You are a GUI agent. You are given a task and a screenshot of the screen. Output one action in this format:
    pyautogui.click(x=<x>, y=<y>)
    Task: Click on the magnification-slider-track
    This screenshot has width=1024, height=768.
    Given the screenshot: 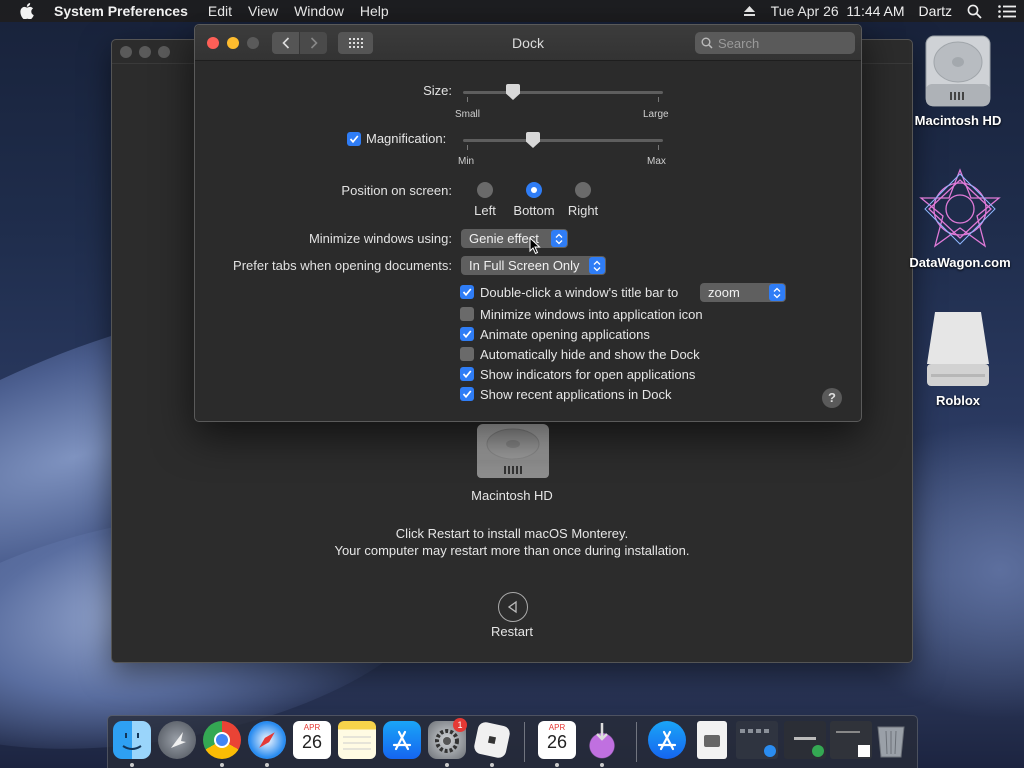 What is the action you would take?
    pyautogui.click(x=563, y=140)
    